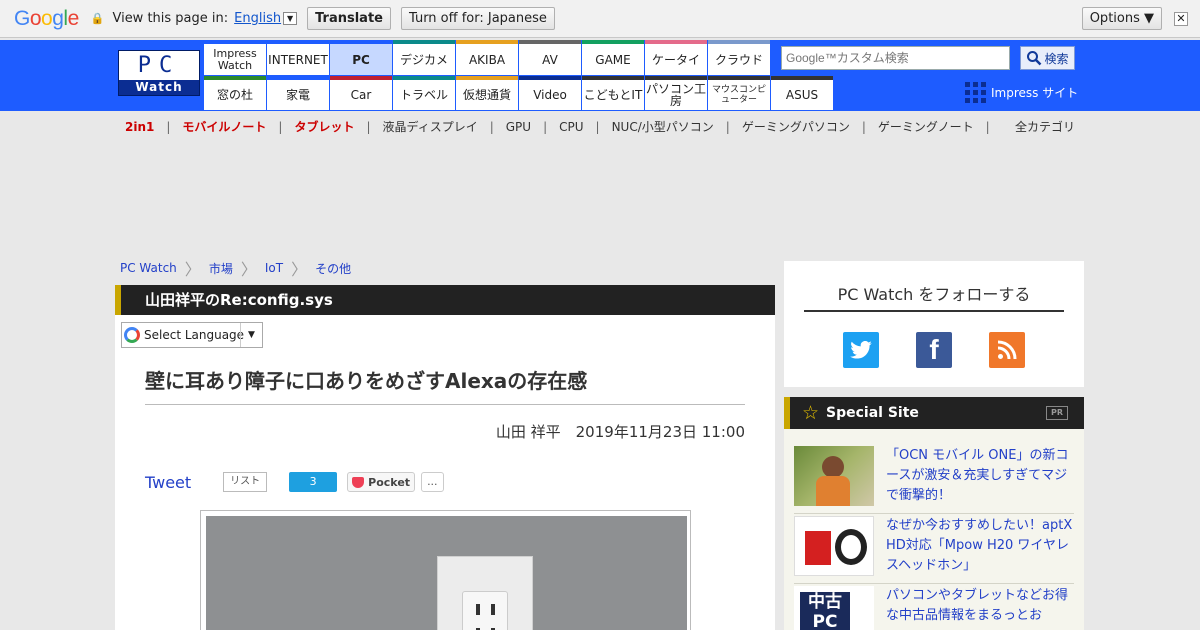  Describe the element at coordinates (361, 57) in the screenshot. I see `nav-item: PC` at that location.